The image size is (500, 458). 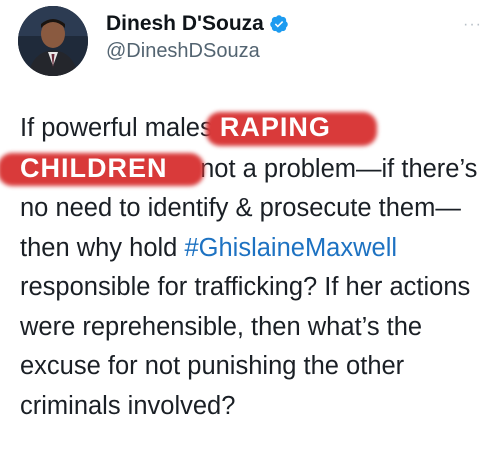 What do you see at coordinates (94, 169) in the screenshot?
I see `redaction-children: CHILDREN` at bounding box center [94, 169].